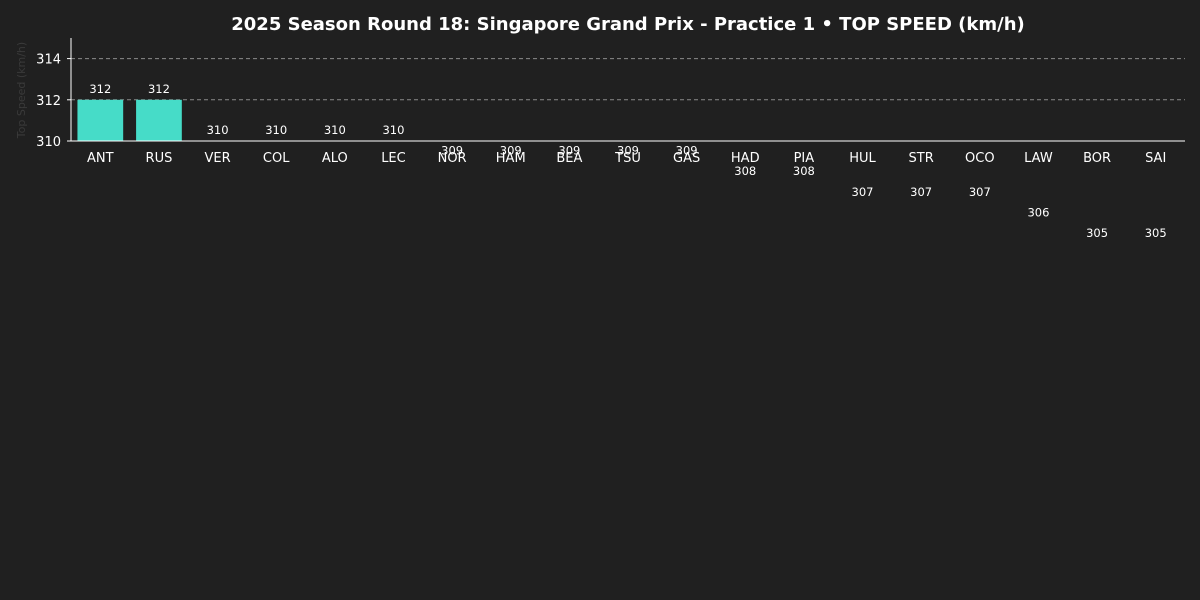 Image resolution: width=1200 pixels, height=600 pixels. I want to click on x-tick-label-col: COL, so click(276, 158).